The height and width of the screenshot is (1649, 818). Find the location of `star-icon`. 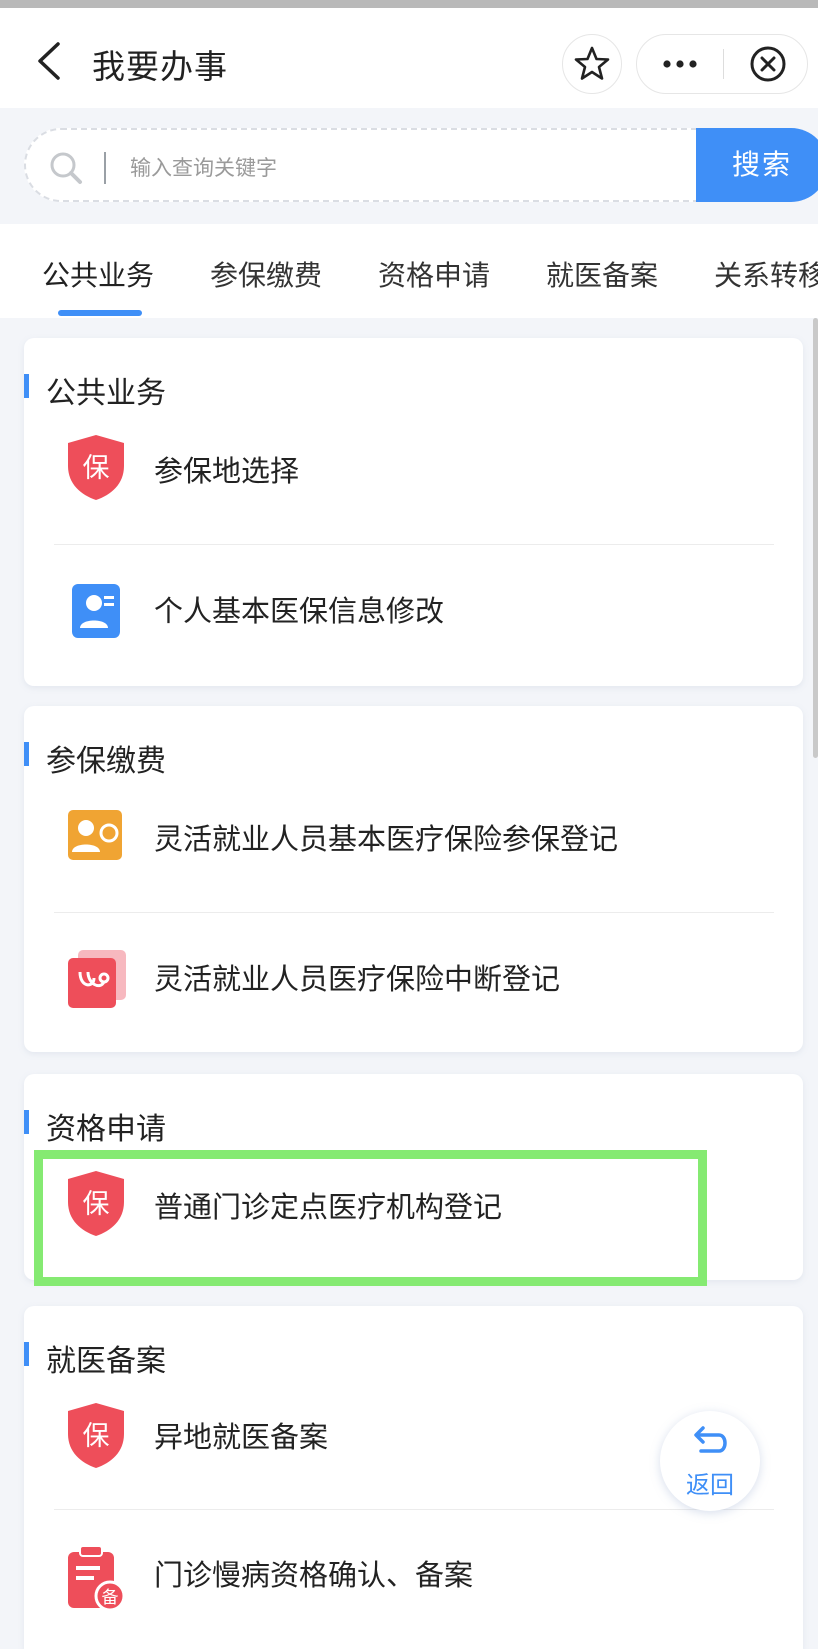

star-icon is located at coordinates (592, 63).